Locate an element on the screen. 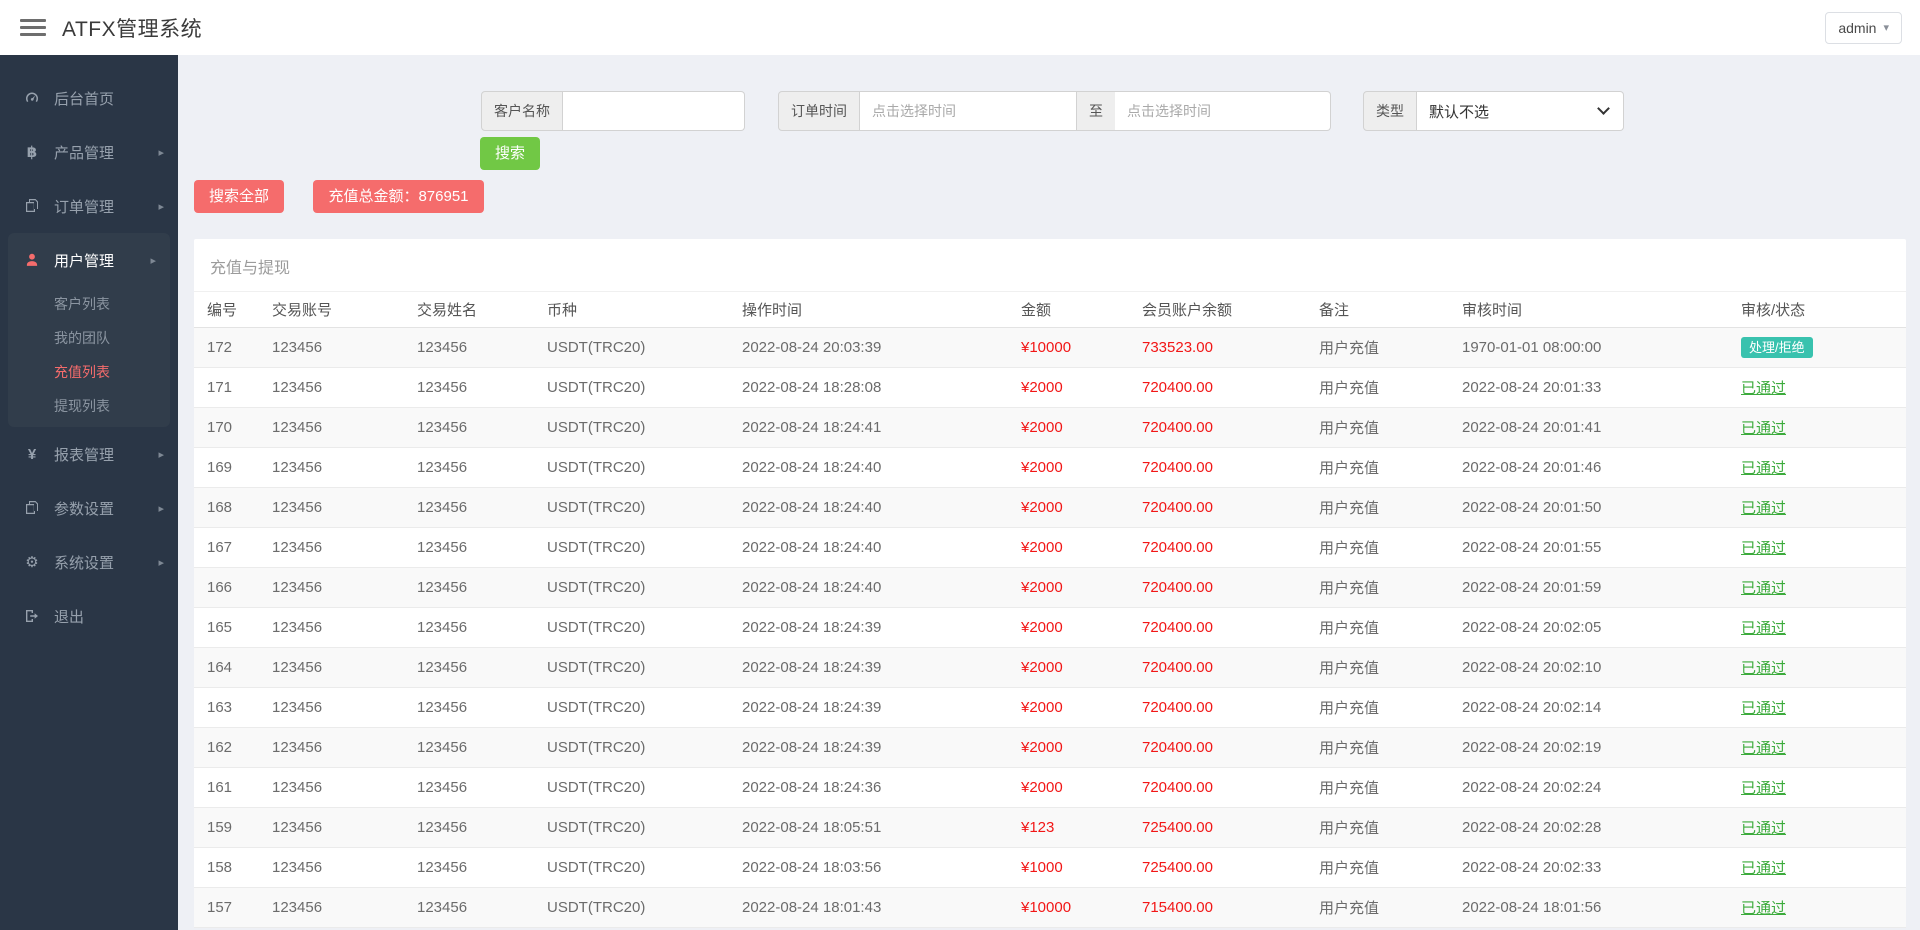 The height and width of the screenshot is (930, 1920). sidebar-subitem-充值列表: 充值列表 is located at coordinates (89, 372).